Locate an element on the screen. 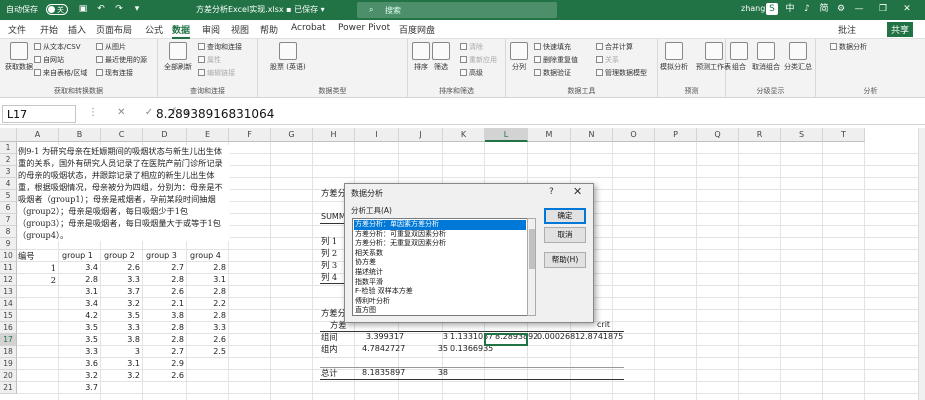 The image size is (925, 400). column-header-D: D is located at coordinates (165, 135).